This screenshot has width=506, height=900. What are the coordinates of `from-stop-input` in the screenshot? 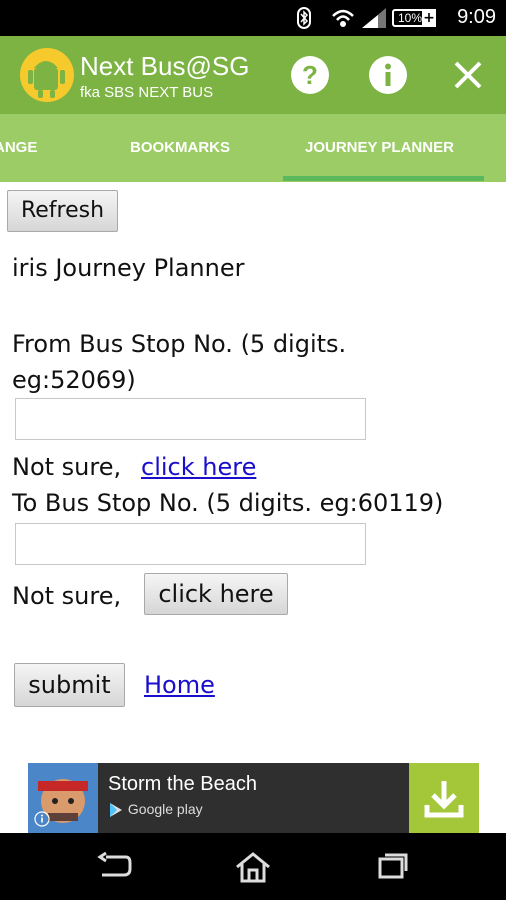 It's located at (190, 419).